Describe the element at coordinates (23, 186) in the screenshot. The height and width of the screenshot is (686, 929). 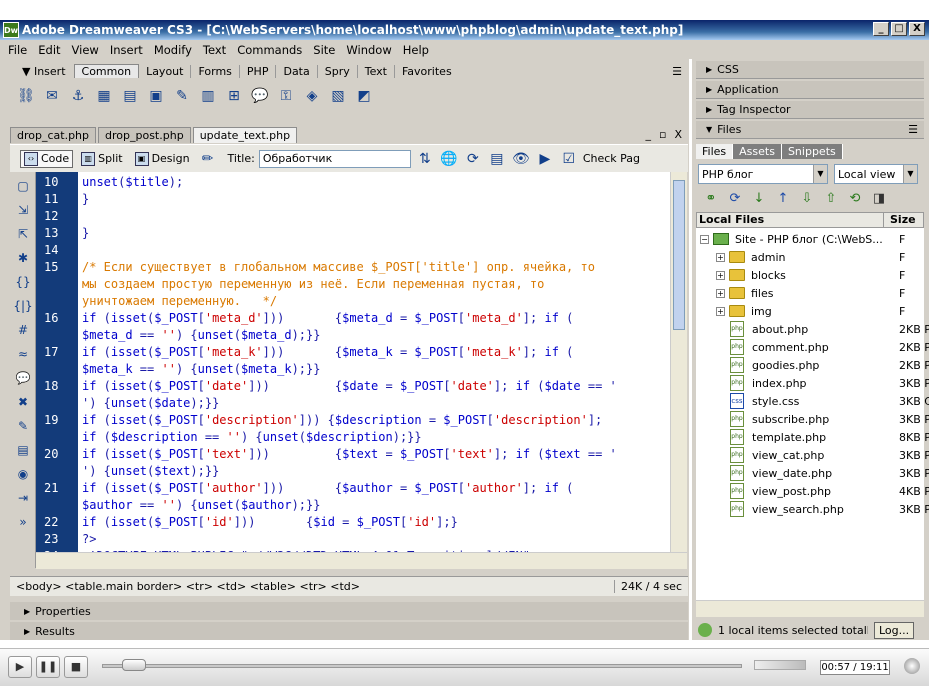
I see `open-documents-icon: ▢` at that location.